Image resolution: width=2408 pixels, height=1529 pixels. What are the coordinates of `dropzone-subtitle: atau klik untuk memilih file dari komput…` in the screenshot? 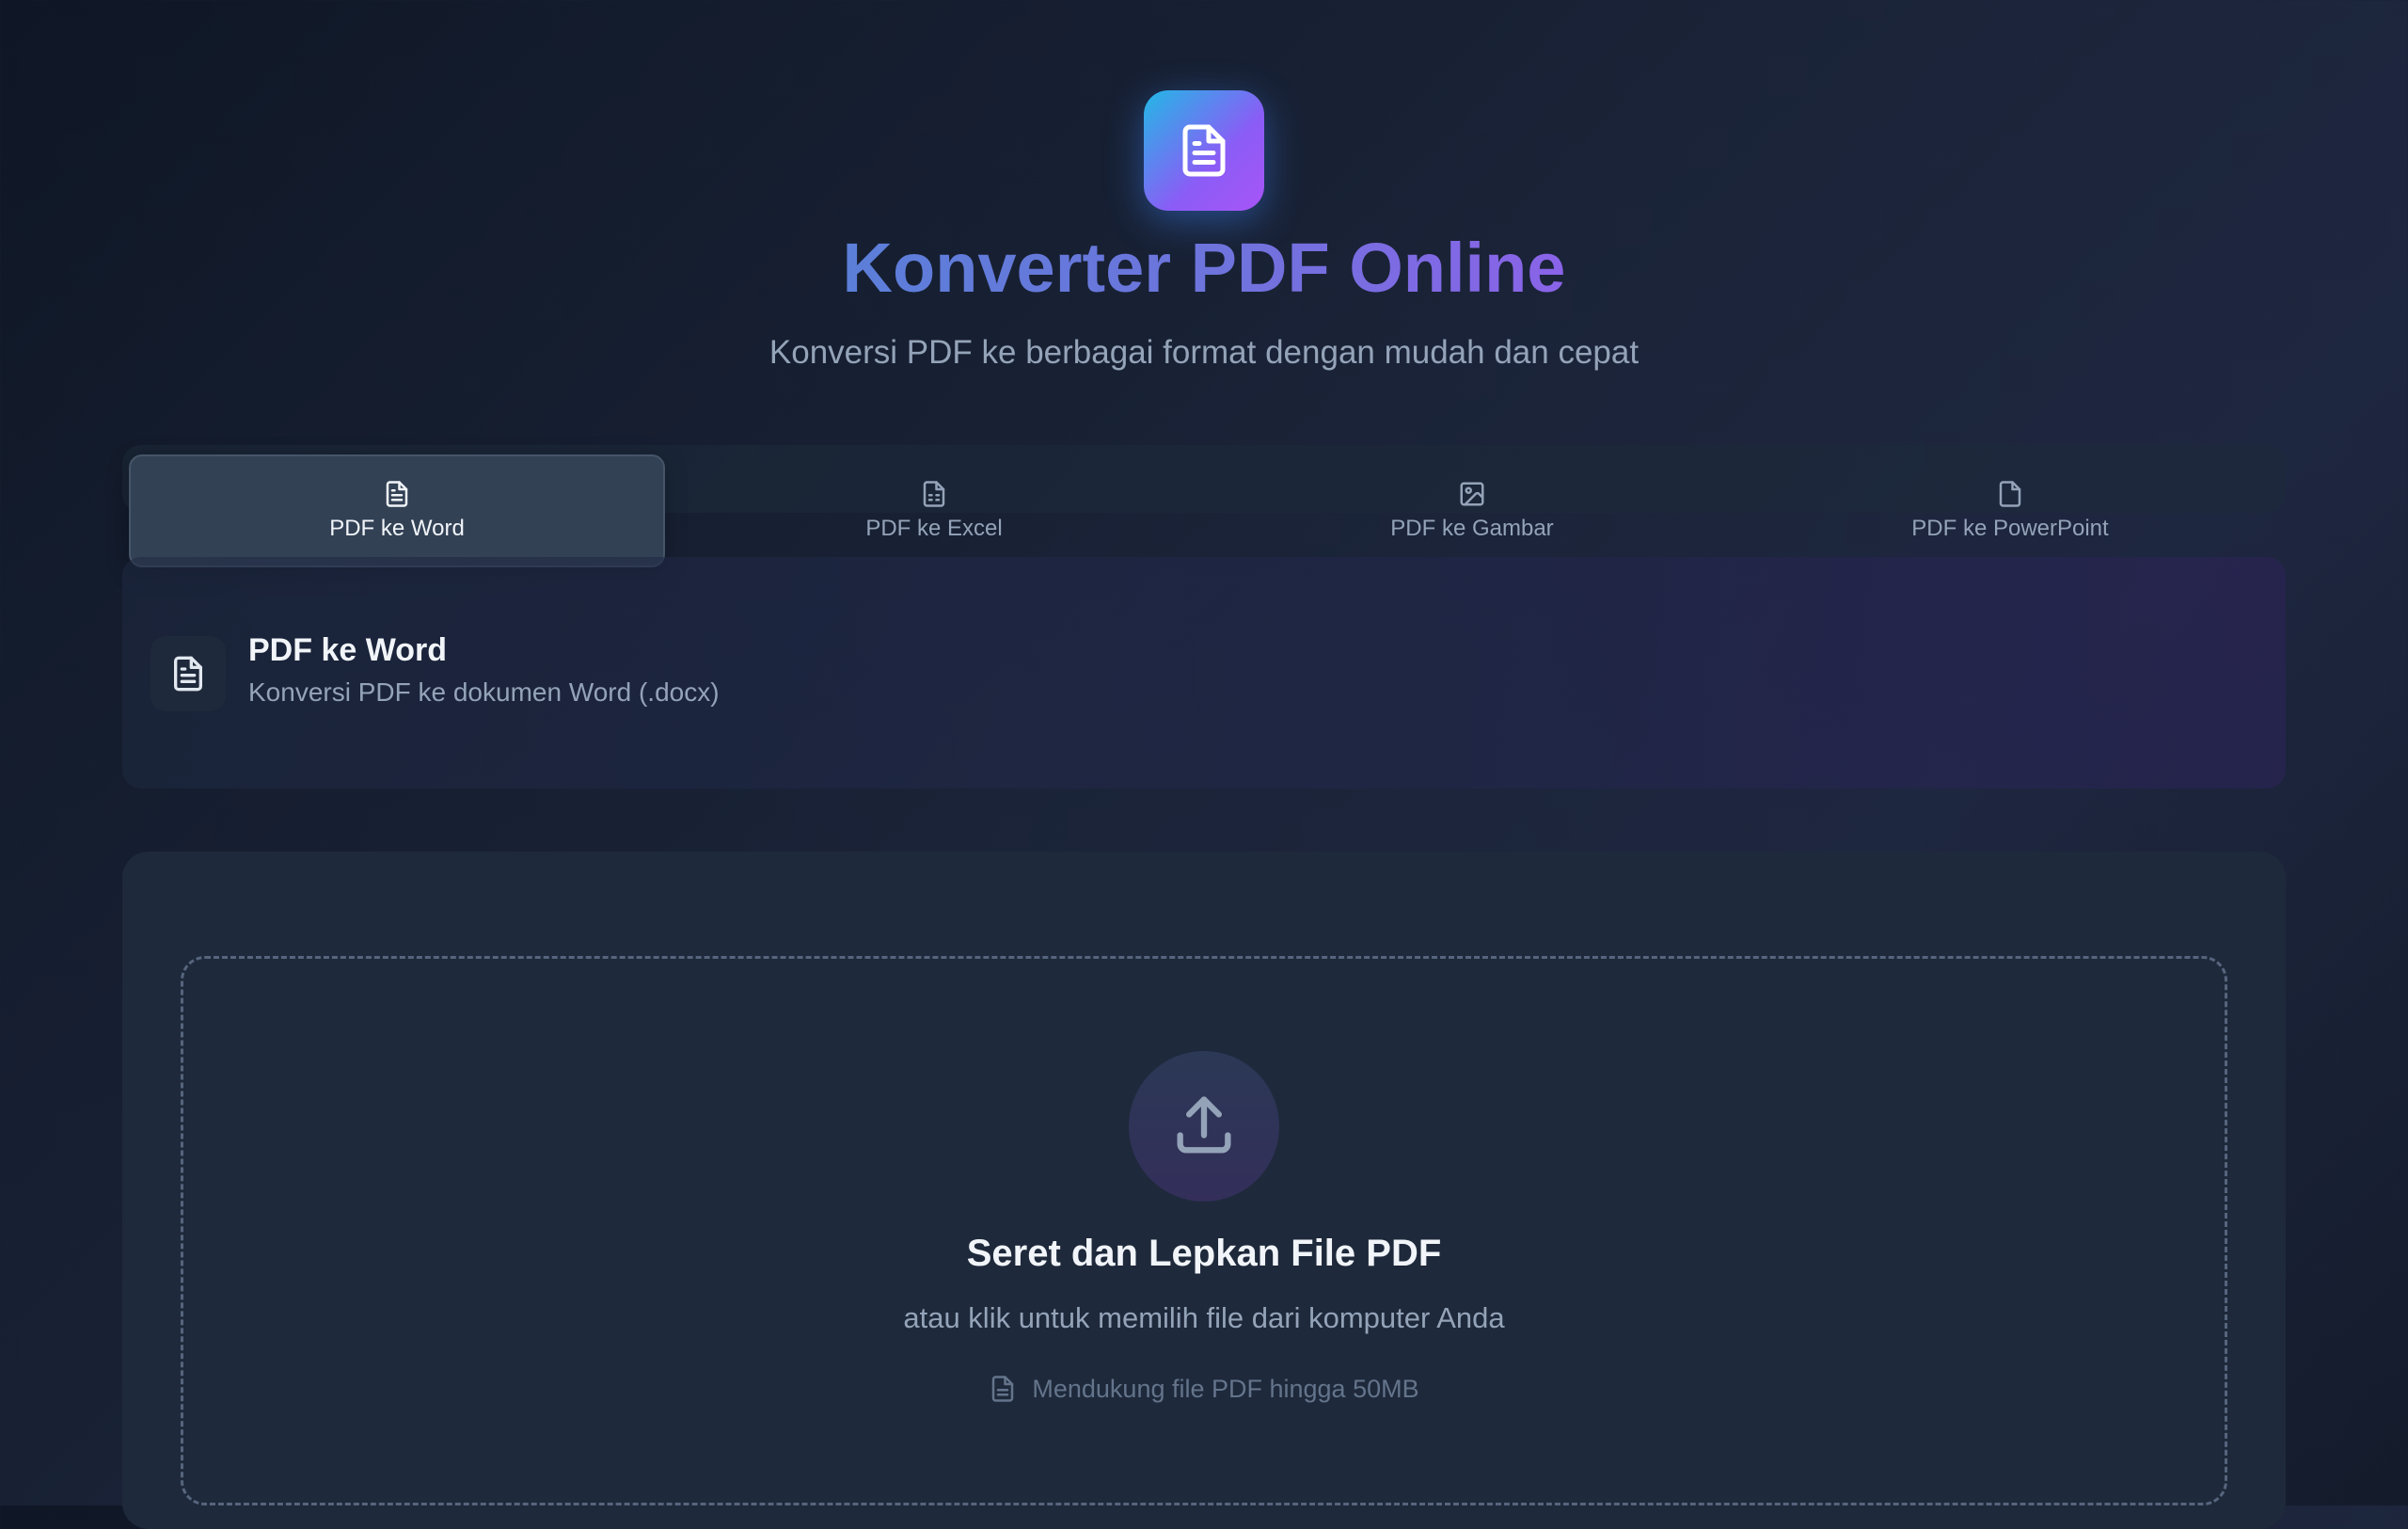 It's located at (1204, 1317).